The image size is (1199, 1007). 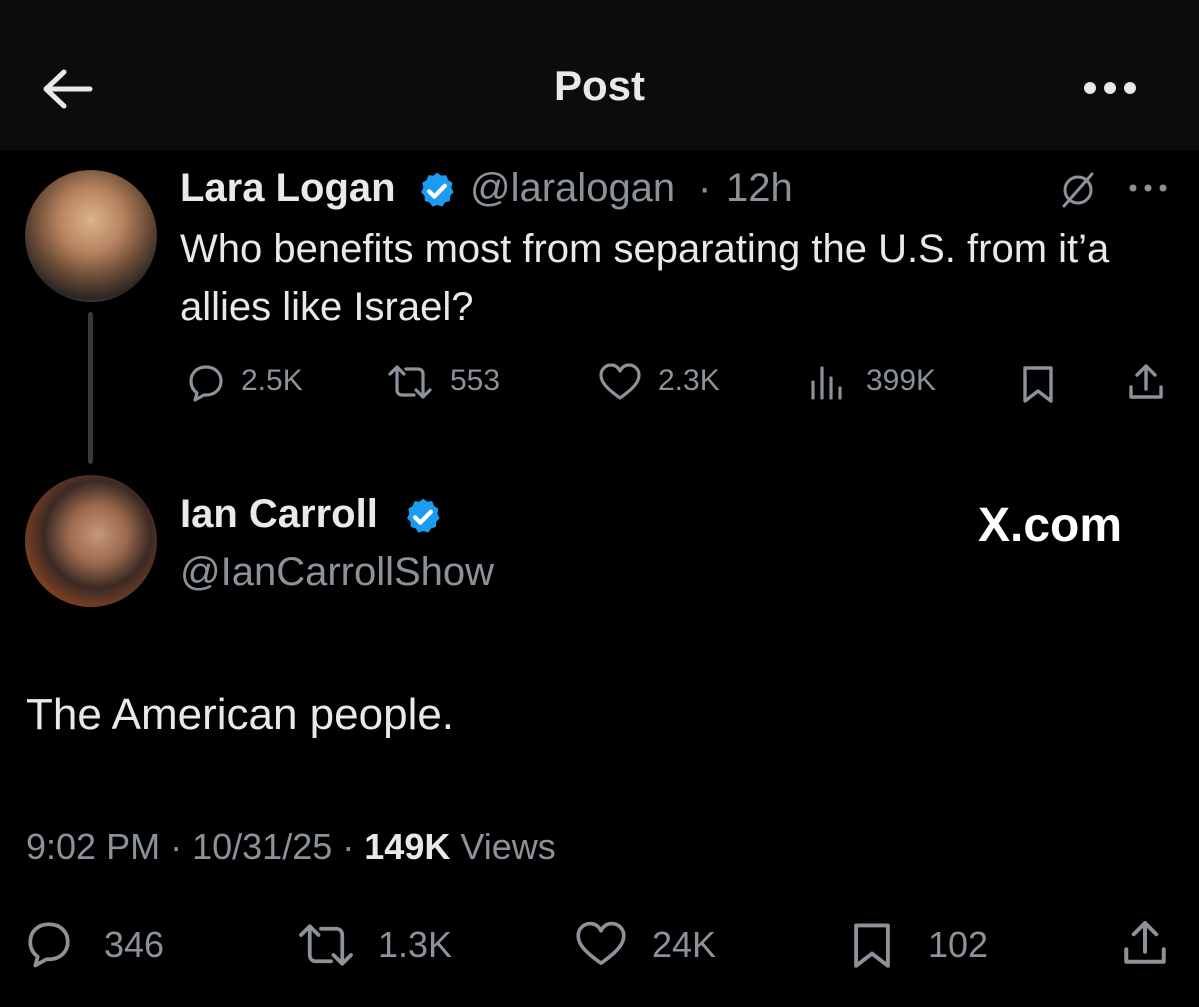 What do you see at coordinates (689, 380) in the screenshot?
I see `like-count: 2.3K` at bounding box center [689, 380].